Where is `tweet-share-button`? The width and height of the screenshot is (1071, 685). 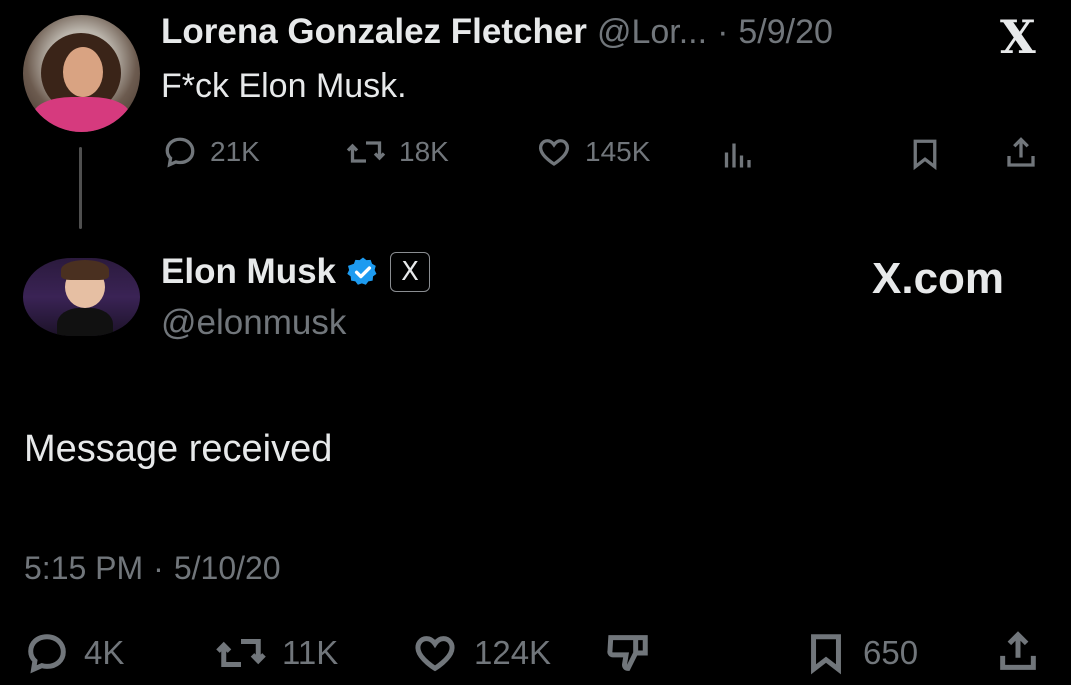
tweet-share-button is located at coordinates (1018, 652).